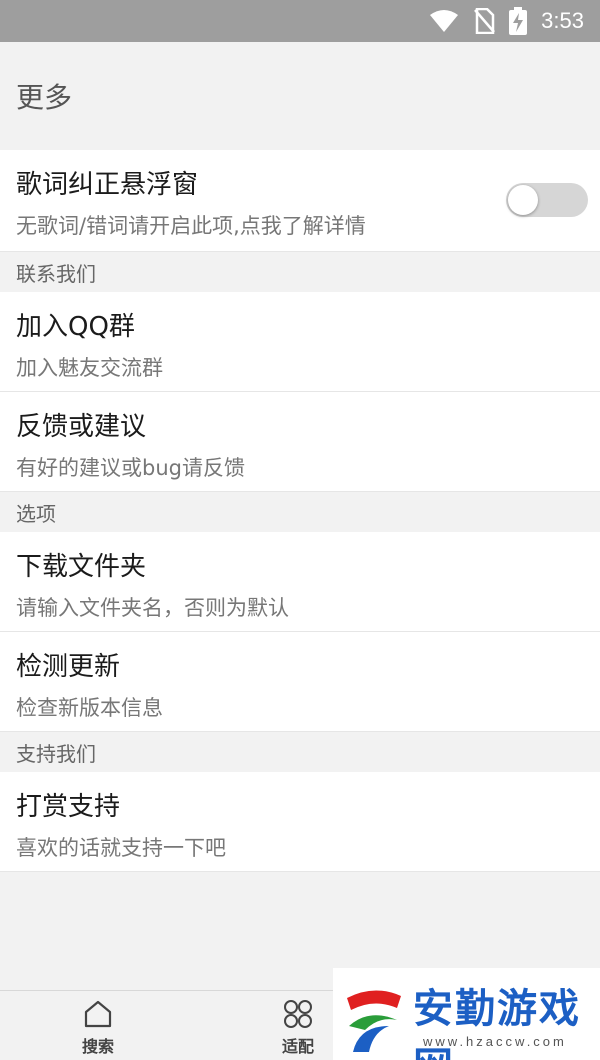  What do you see at coordinates (300, 682) in the screenshot?
I see `check-update-setting: 检测更新 检查新版本信息` at bounding box center [300, 682].